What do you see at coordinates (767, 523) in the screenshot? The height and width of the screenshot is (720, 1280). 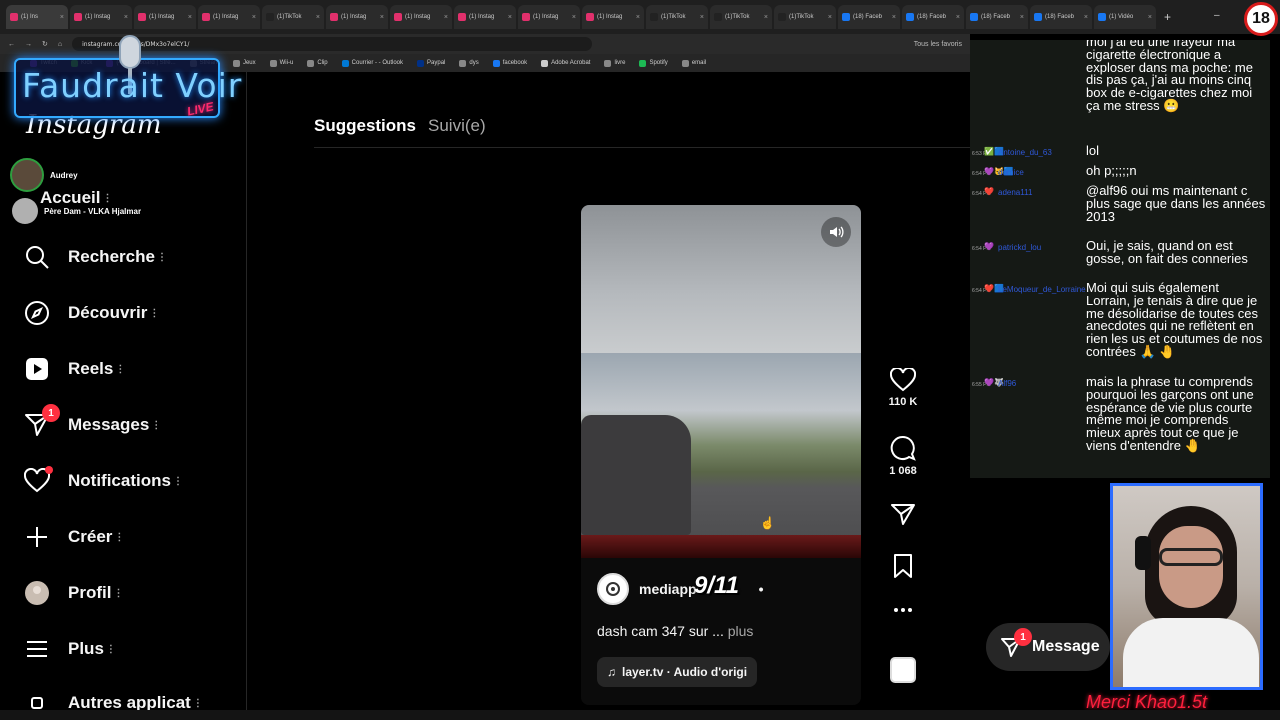 I see `mouse-cursor-icon: ☝` at bounding box center [767, 523].